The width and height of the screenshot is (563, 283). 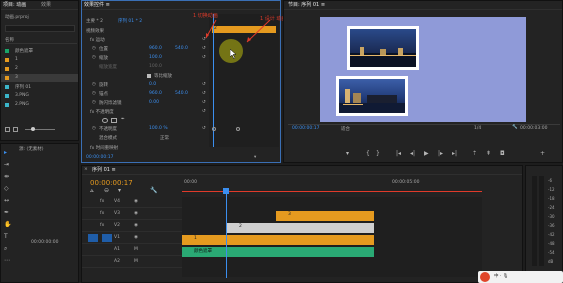 I want to click on close-icon: ×, so click(x=86, y=169).